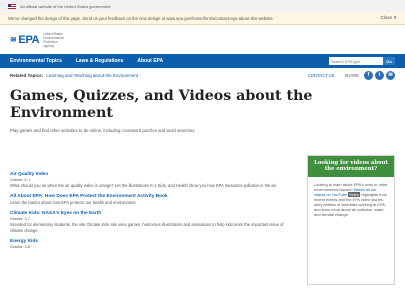 The image size is (405, 306). I want to click on epa-logo: ≋ EPA, so click(25, 39).